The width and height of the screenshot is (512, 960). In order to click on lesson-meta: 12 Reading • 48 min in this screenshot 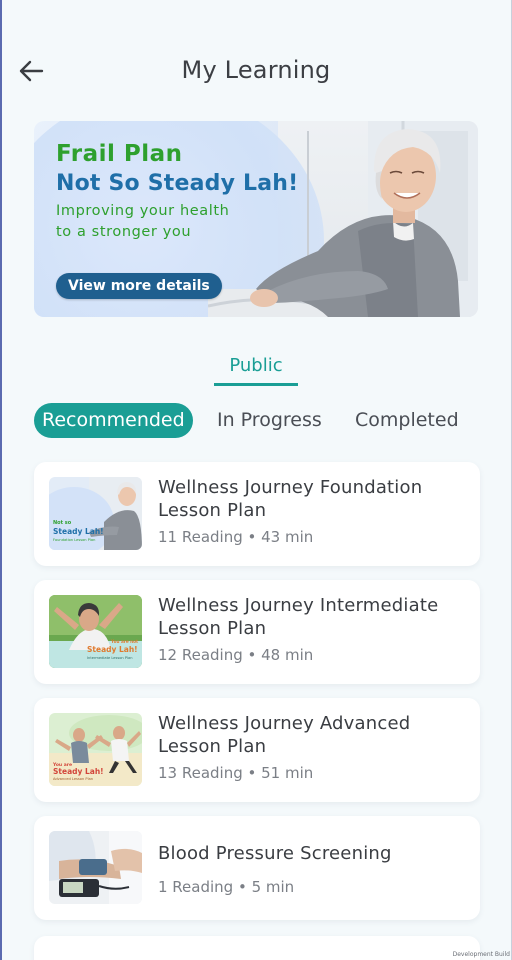, I will do `click(236, 655)`.